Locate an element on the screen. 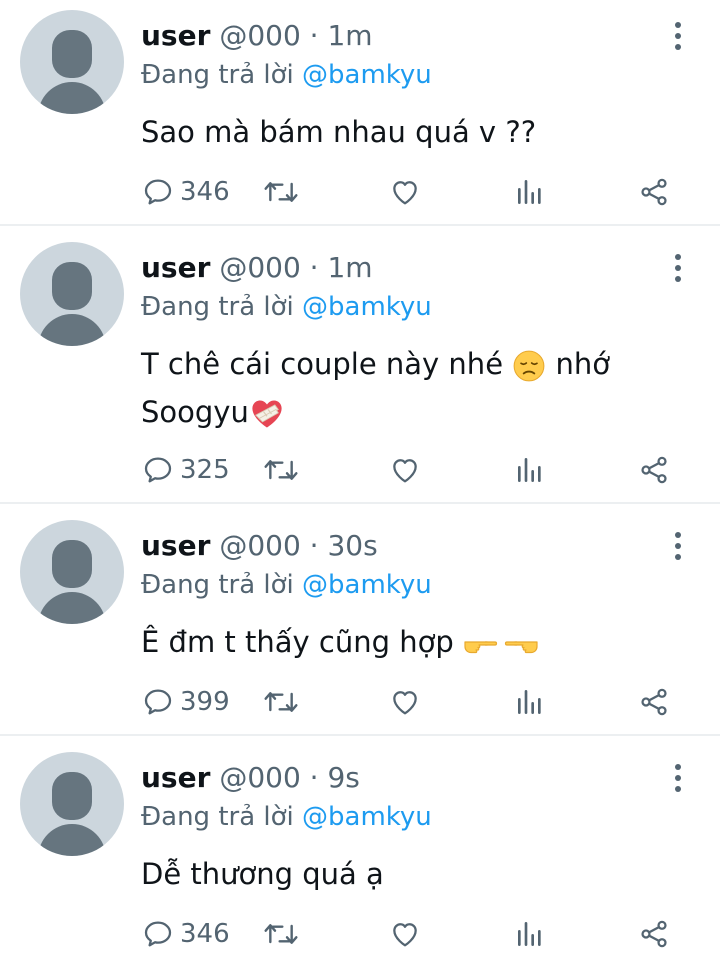  tweet-header: user @000 · 9s is located at coordinates (250, 778).